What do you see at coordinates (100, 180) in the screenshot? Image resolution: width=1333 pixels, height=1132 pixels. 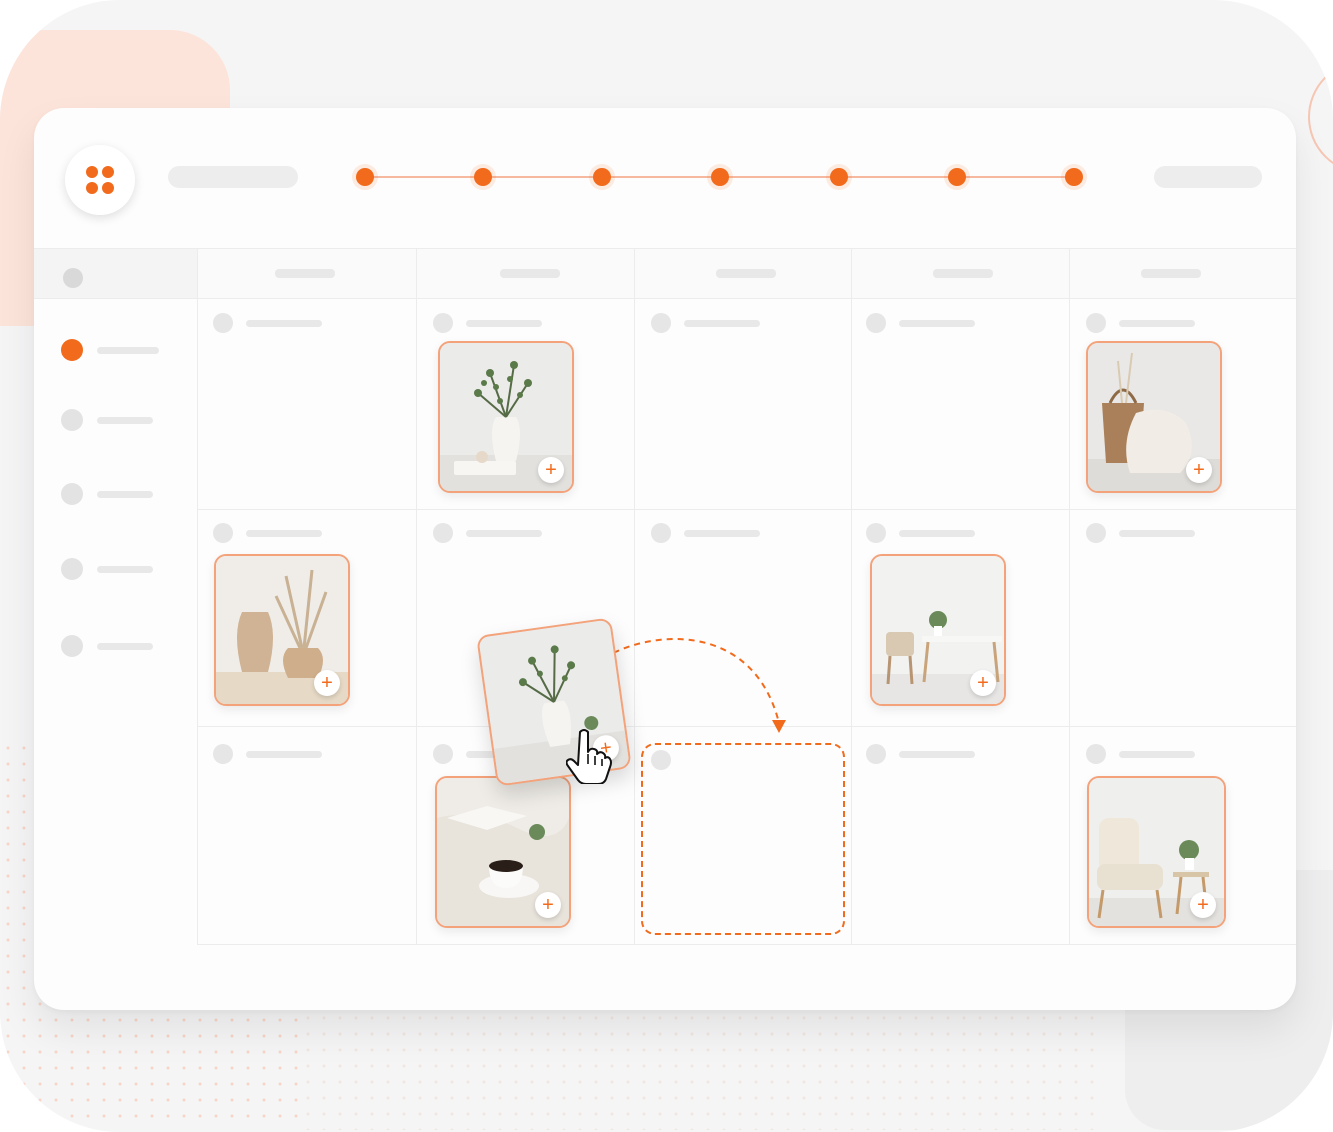 I see `grid-dots-icon` at bounding box center [100, 180].